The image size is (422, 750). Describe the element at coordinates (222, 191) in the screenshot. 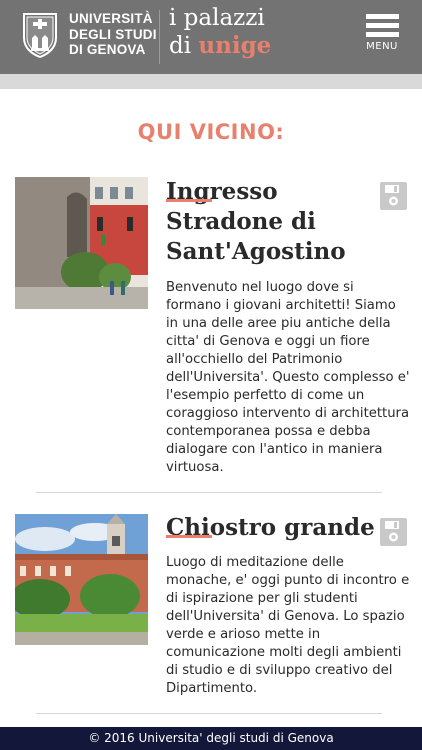

I see `place-title-first-word: Ingresso` at that location.